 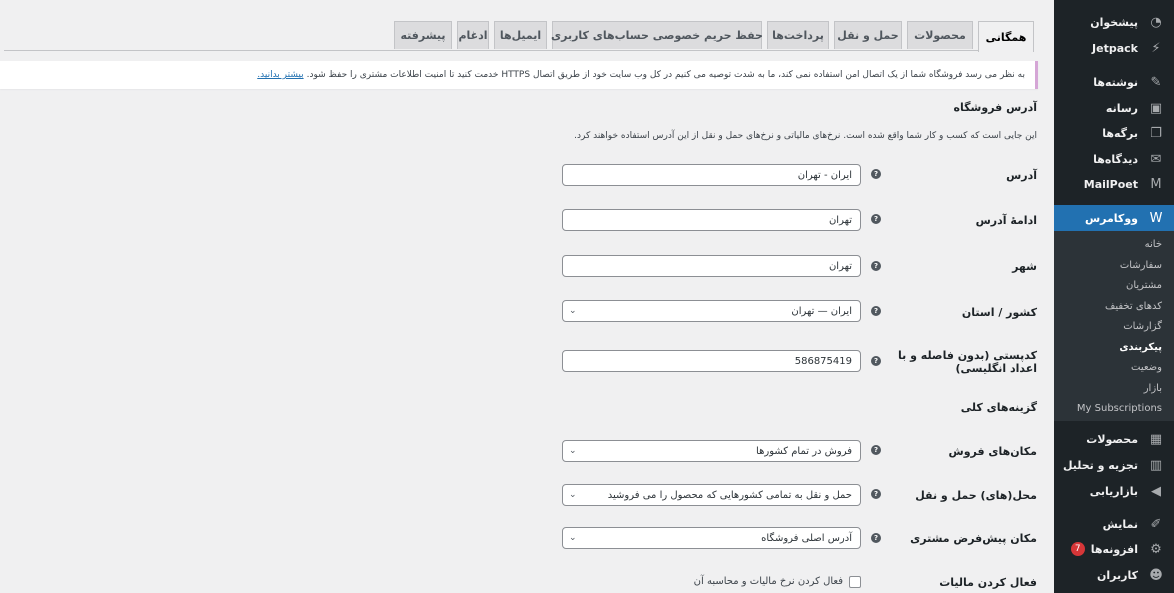 What do you see at coordinates (711, 451) in the screenshot?
I see `selling-locations-select: فروش در تمام کشورها ⌄` at bounding box center [711, 451].